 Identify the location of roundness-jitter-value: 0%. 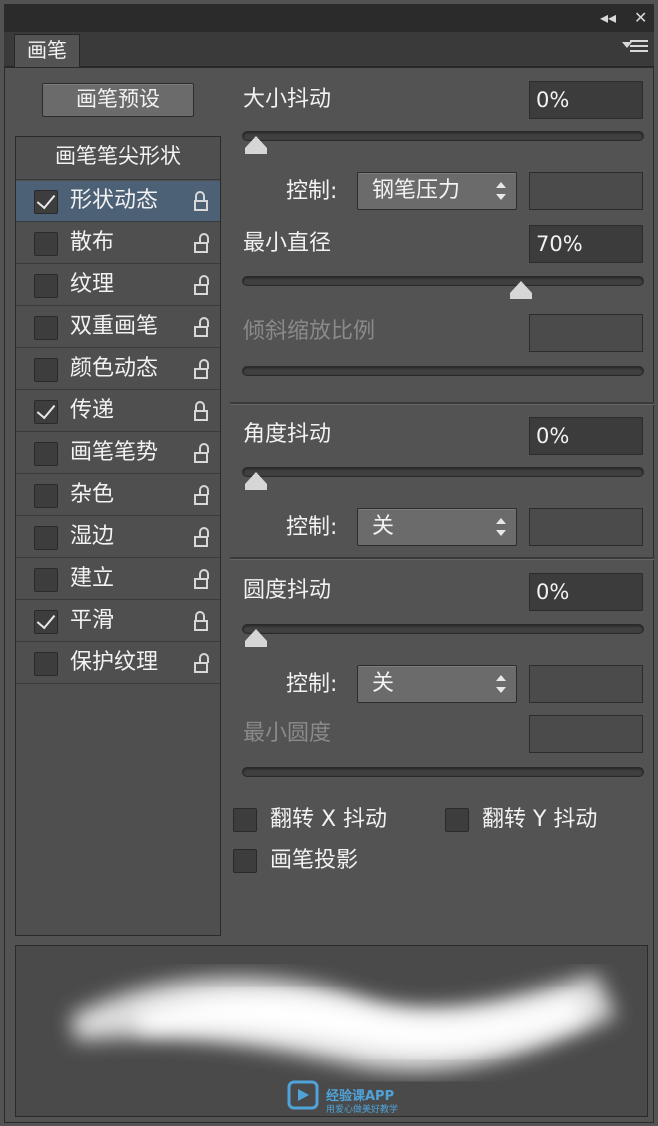
(586, 592).